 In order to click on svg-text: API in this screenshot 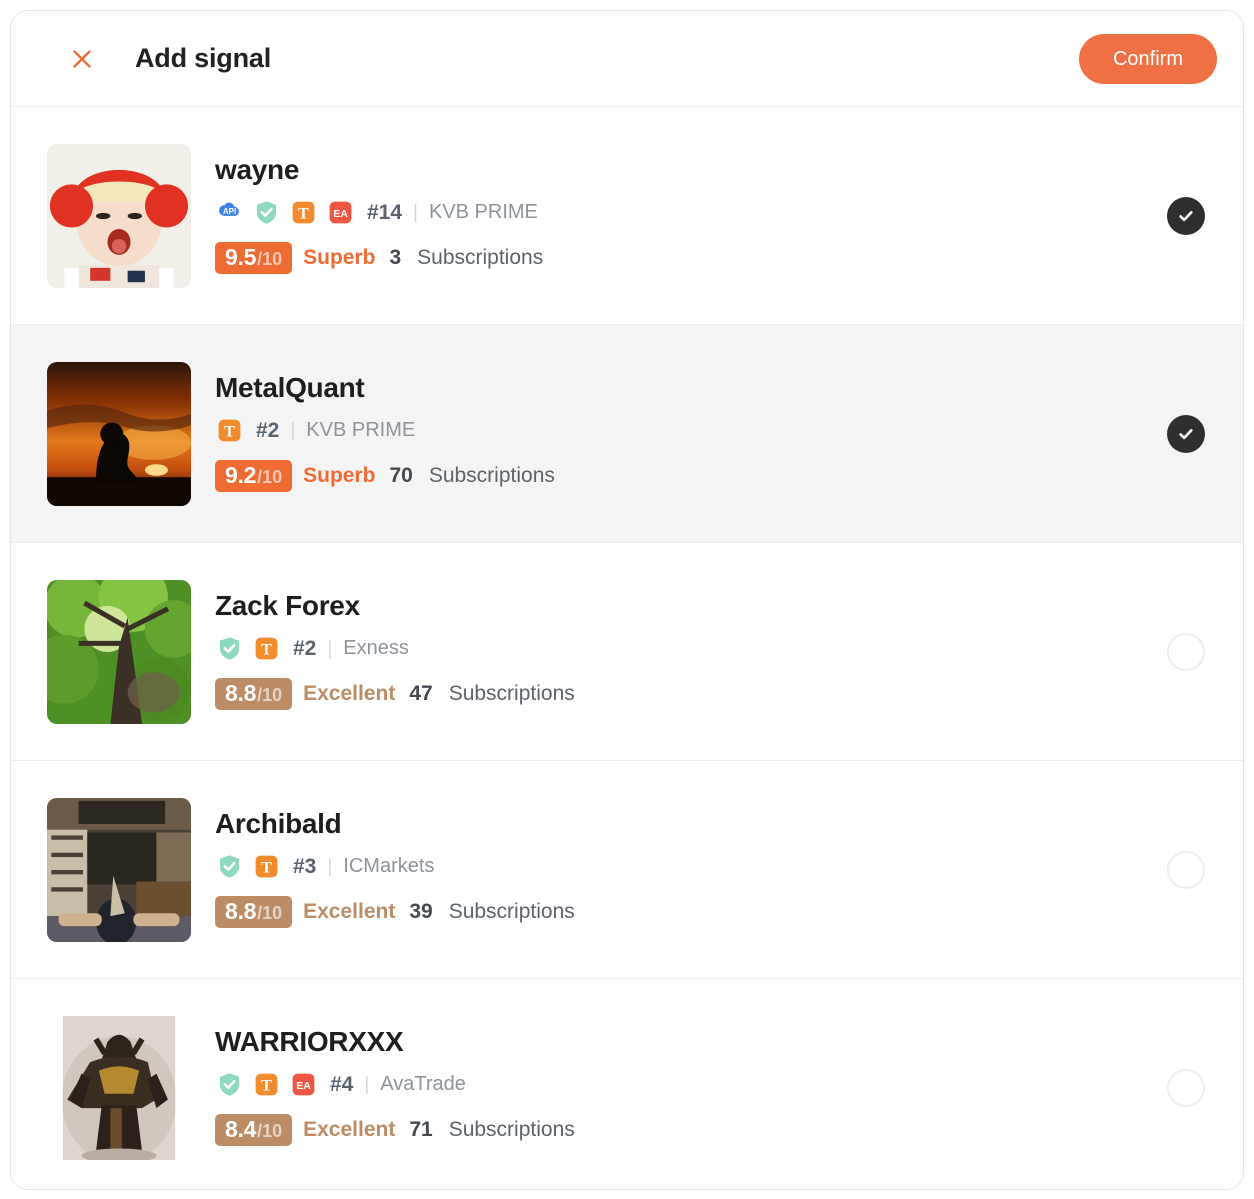, I will do `click(228, 211)`.